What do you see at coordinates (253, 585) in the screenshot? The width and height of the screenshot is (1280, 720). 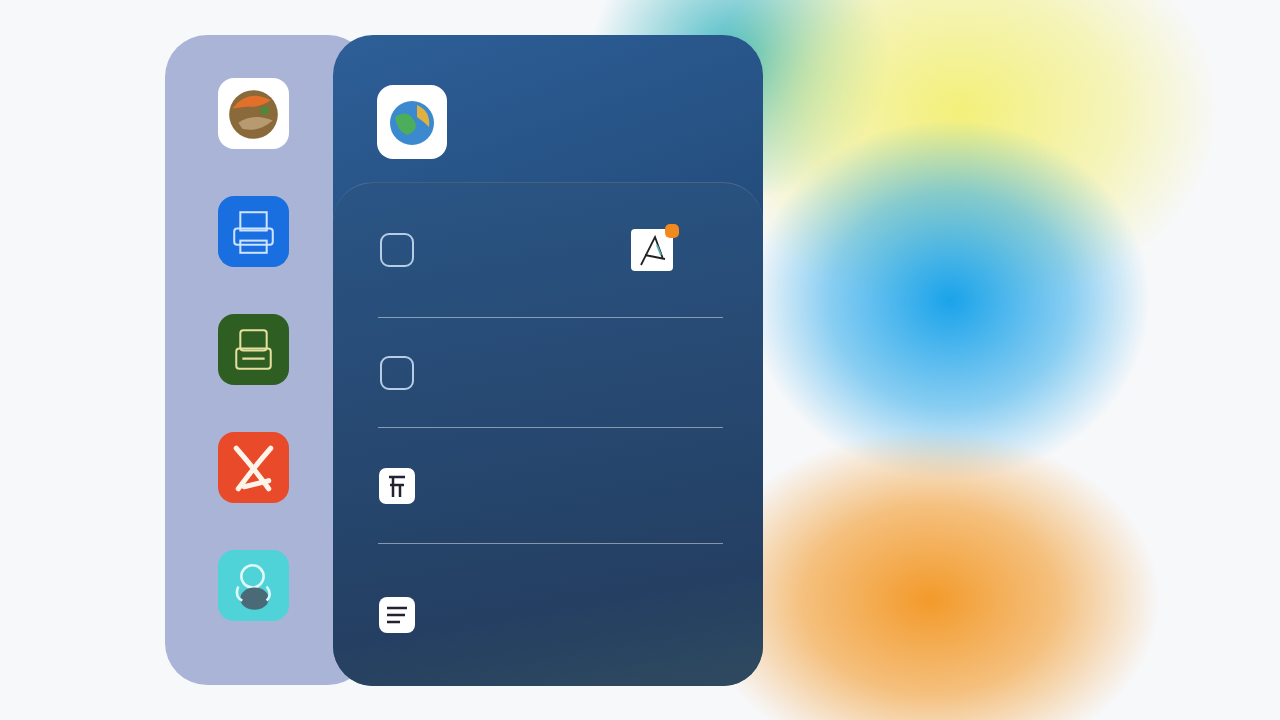 I see `figure-app-icon` at bounding box center [253, 585].